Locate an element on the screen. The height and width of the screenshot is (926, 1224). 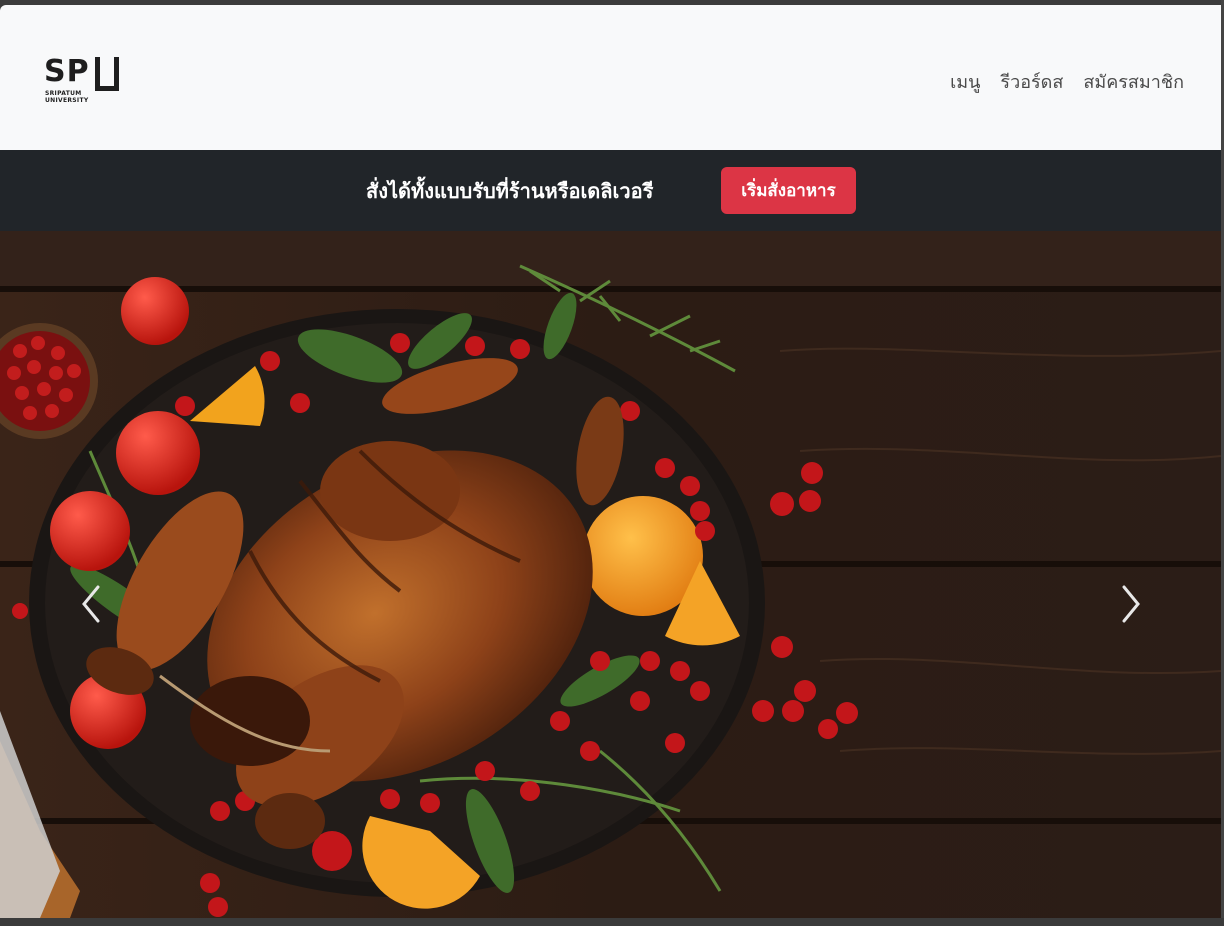
brand-logo: SP SRIPATUM UNIVERSITY is located at coordinates (84, 81).